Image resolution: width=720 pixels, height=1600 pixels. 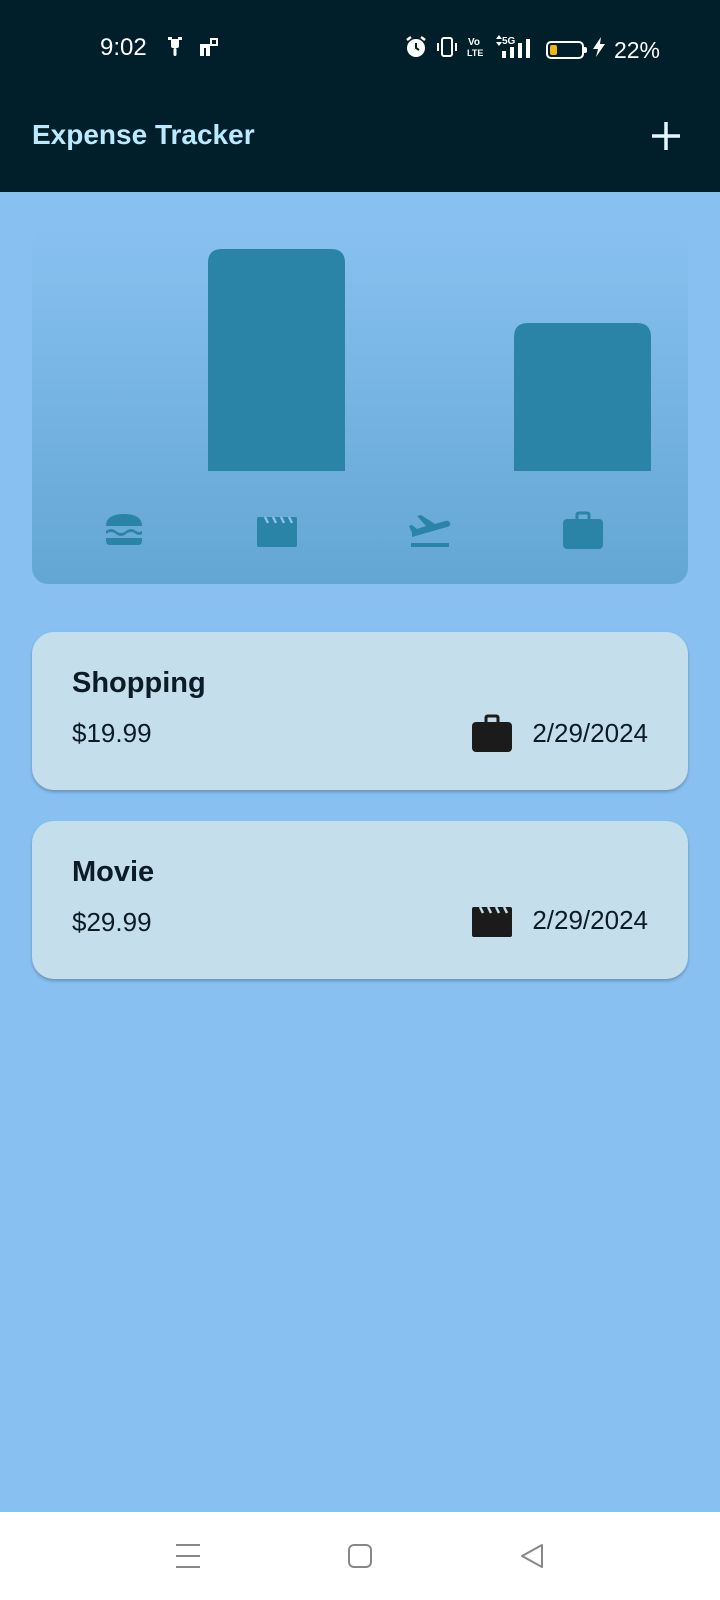 What do you see at coordinates (509, 41) in the screenshot?
I see `network-type-label: 5G` at bounding box center [509, 41].